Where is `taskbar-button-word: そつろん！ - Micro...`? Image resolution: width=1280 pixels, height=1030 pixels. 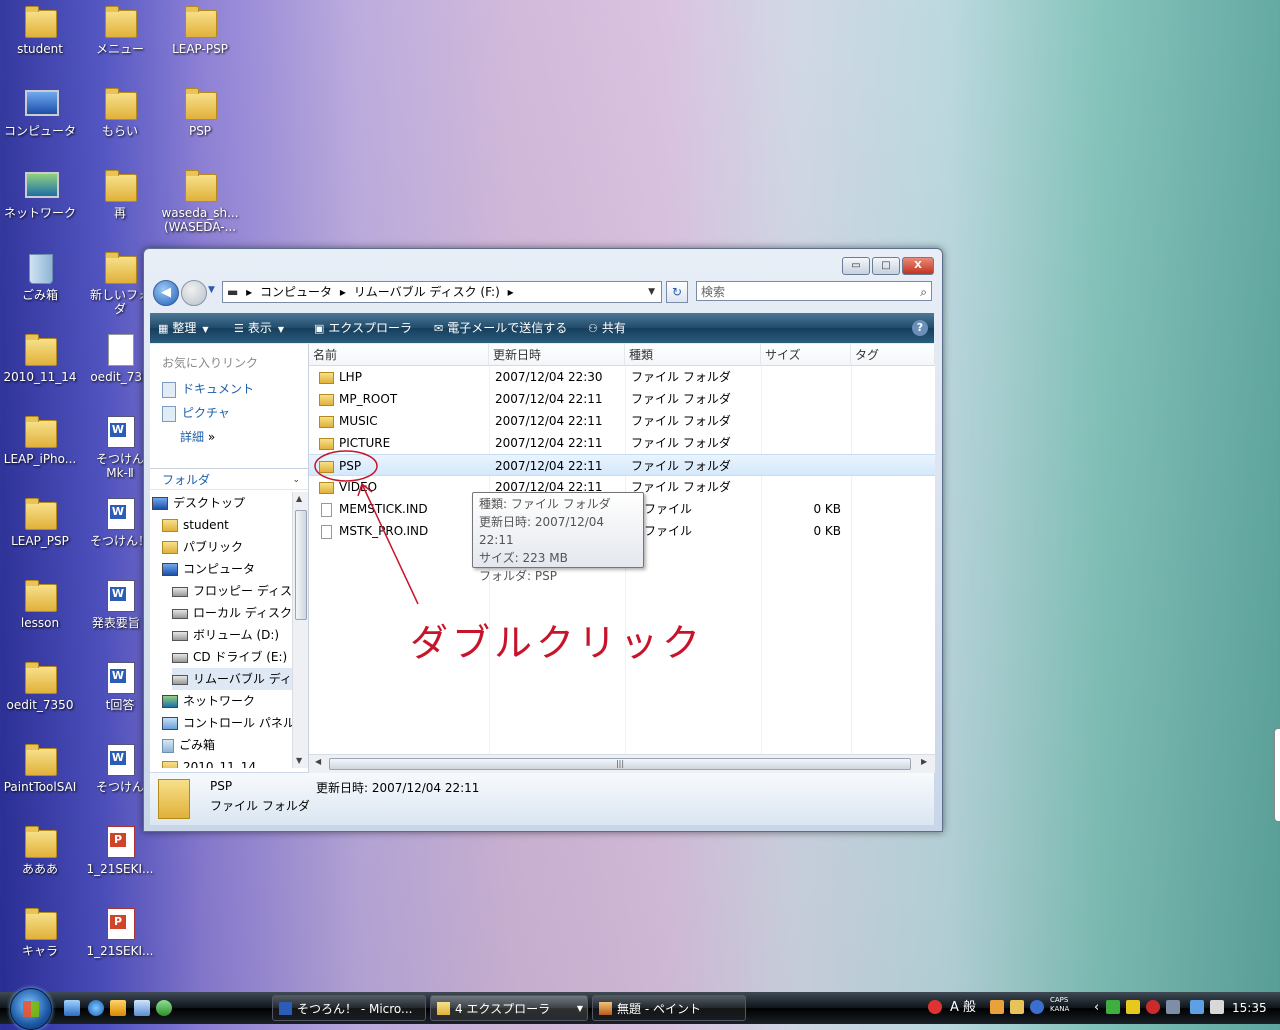 taskbar-button-word: そつろん！ - Micro... is located at coordinates (349, 1008).